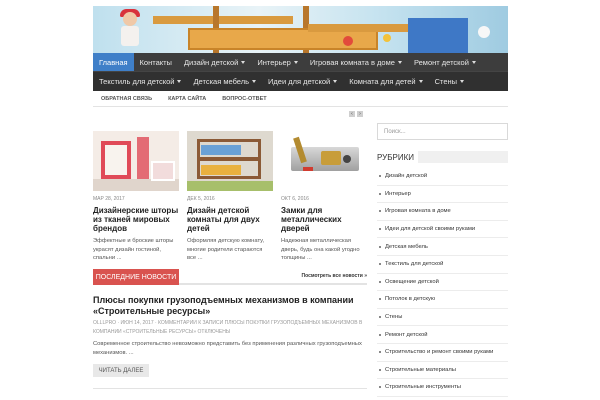 Image resolution: width=600 pixels, height=400 pixels. Describe the element at coordinates (300, 99) in the screenshot. I see `top-subnav: ОБРАТНАЯ СВЯЗЬ КАРТА САЙТА ВОПРОС-ОТВЕТ` at that location.